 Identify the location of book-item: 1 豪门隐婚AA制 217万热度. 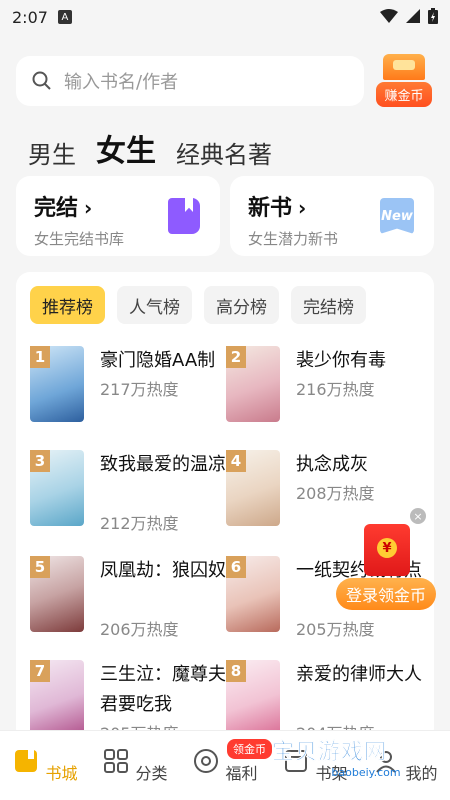
(130, 396).